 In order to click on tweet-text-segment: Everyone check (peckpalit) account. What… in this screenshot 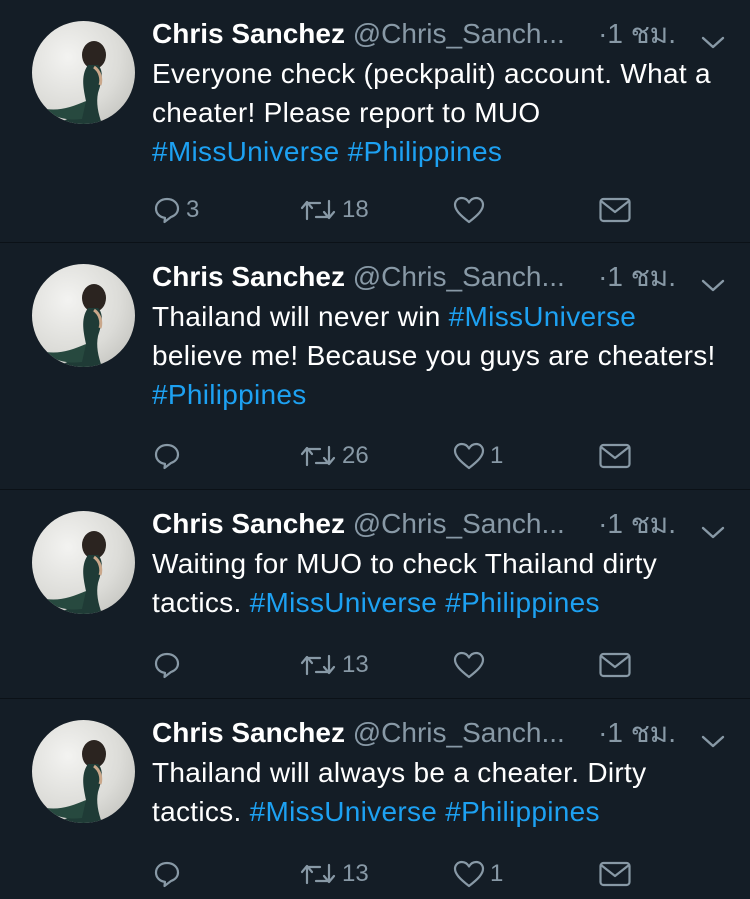, I will do `click(431, 93)`.